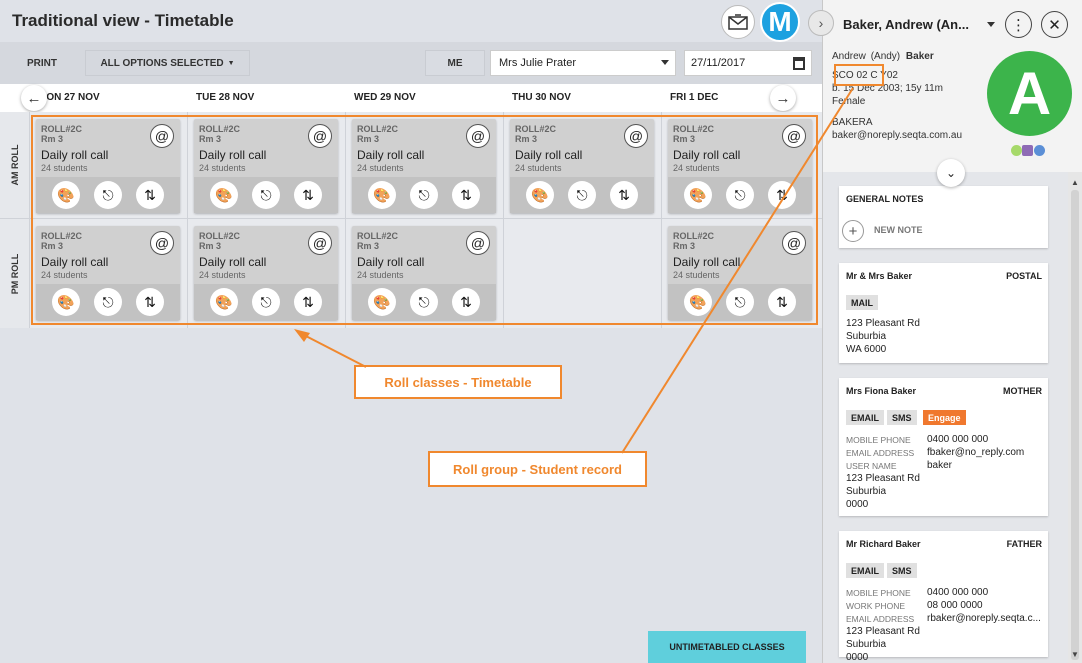 The width and height of the screenshot is (1082, 663). What do you see at coordinates (881, 391) in the screenshot?
I see `contact-name: Mrs Fiona Baker` at bounding box center [881, 391].